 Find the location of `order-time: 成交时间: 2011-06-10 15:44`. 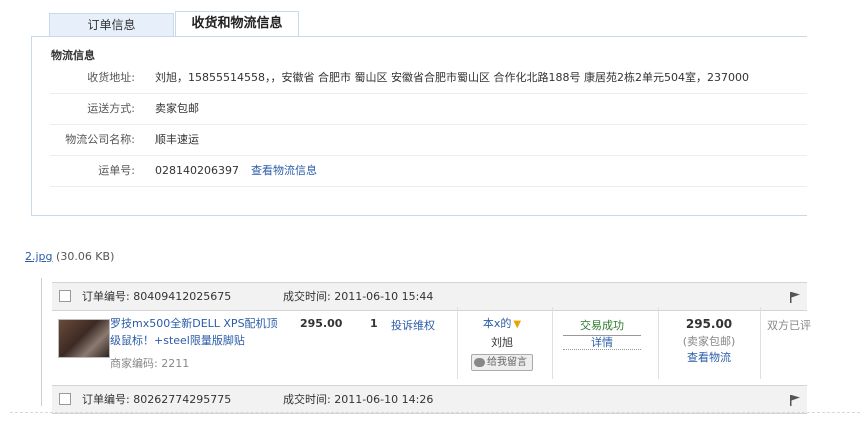

order-time: 成交时间: 2011-06-10 15:44 is located at coordinates (358, 296).